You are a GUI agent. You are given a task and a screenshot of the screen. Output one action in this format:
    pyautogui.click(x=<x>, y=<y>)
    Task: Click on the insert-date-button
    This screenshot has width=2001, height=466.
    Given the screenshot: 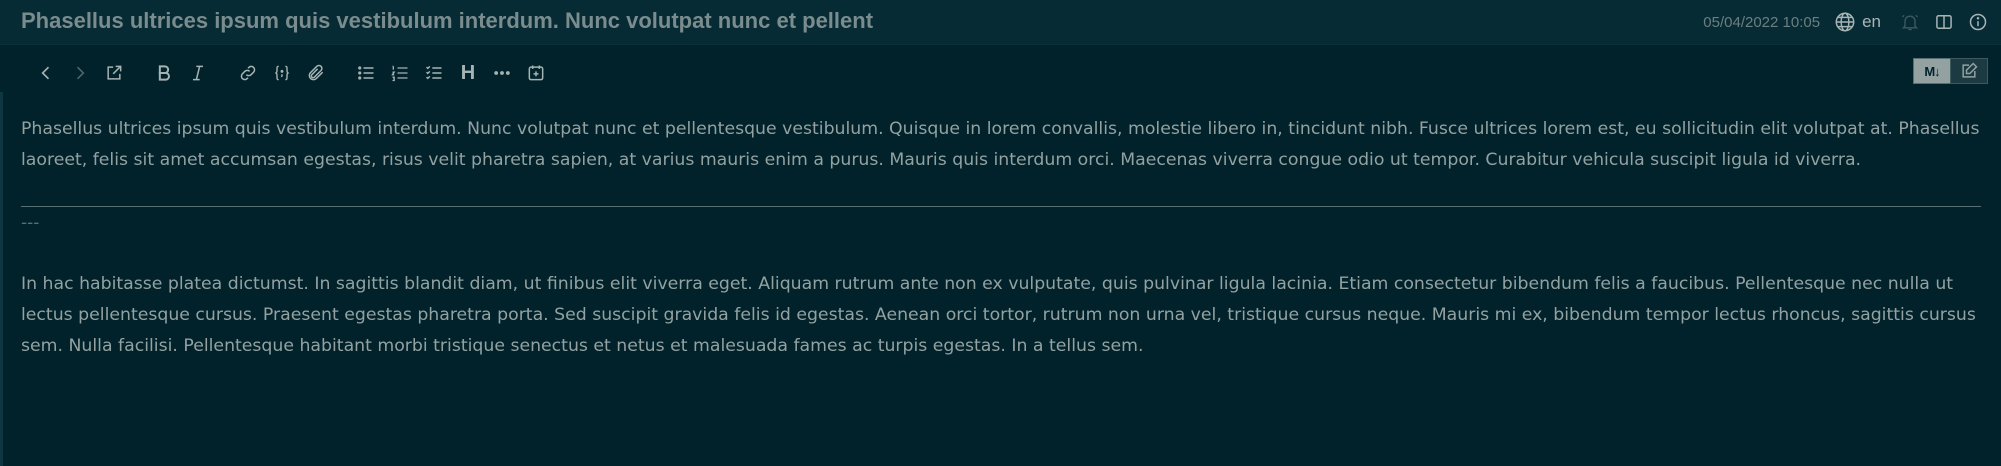 What is the action you would take?
    pyautogui.click(x=536, y=73)
    